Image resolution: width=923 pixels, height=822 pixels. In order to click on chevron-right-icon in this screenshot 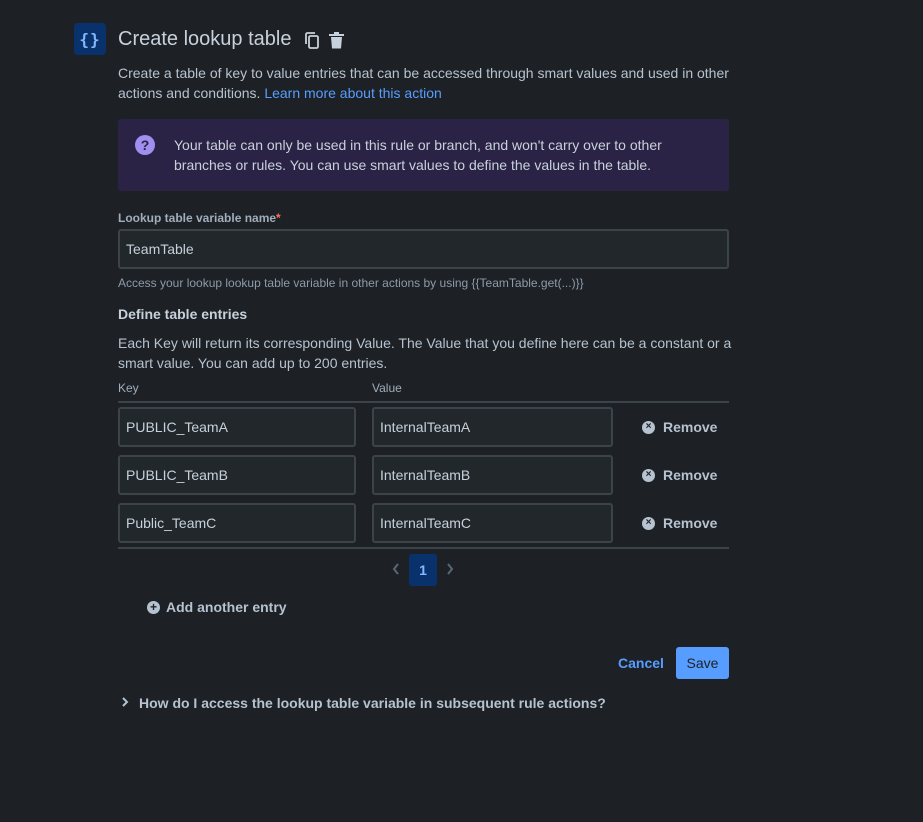, I will do `click(125, 703)`.